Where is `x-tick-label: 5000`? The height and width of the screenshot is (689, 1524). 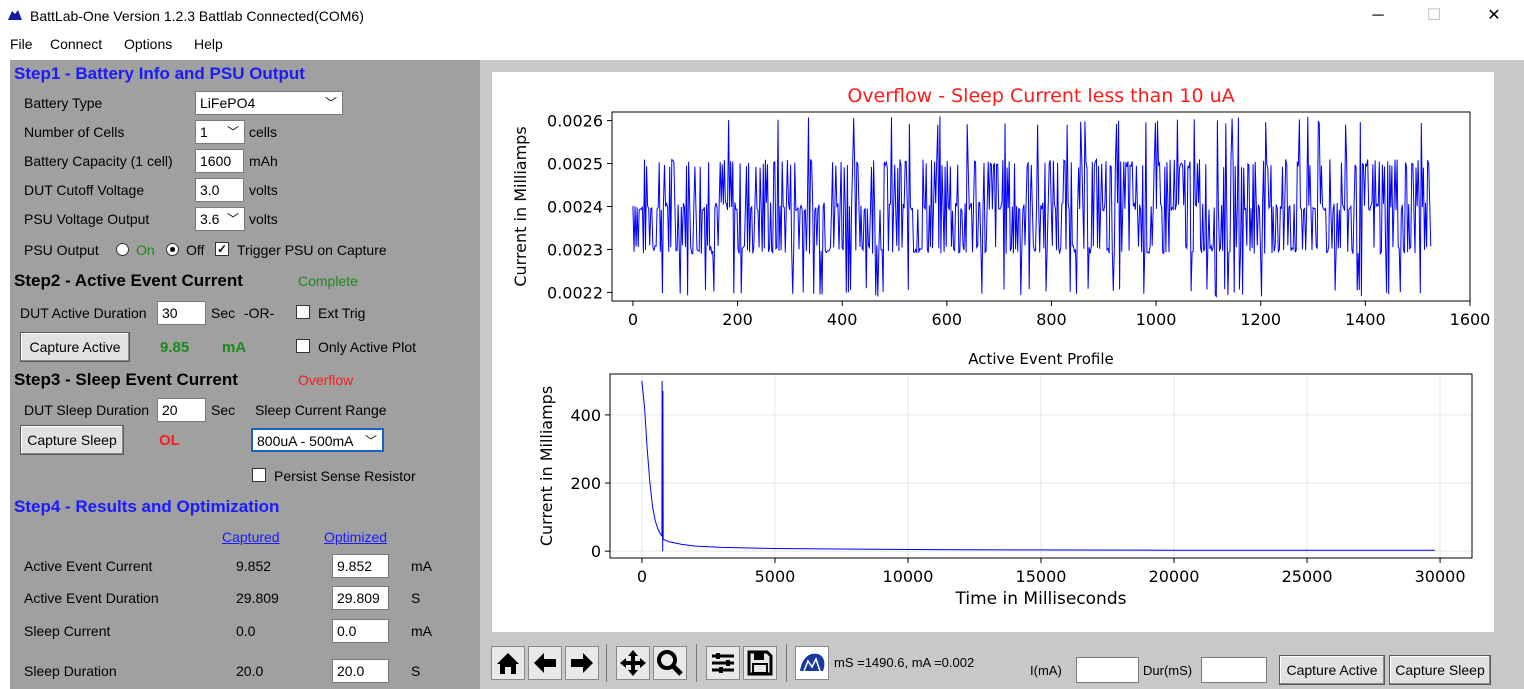
x-tick-label: 5000 is located at coordinates (775, 576).